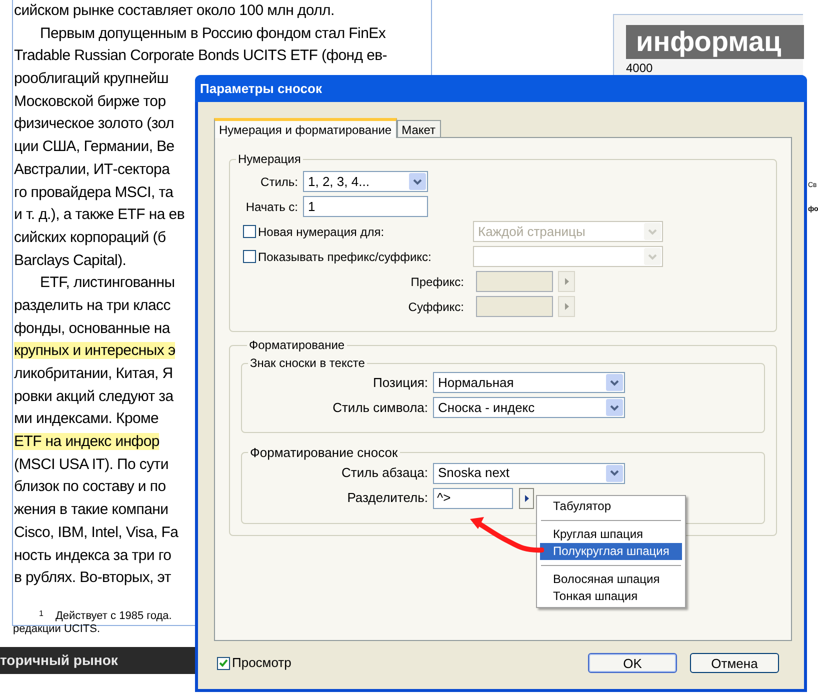 This screenshot has width=818, height=696. Describe the element at coordinates (94, 396) in the screenshot. I see `text-line: ровки акций следуют за` at that location.